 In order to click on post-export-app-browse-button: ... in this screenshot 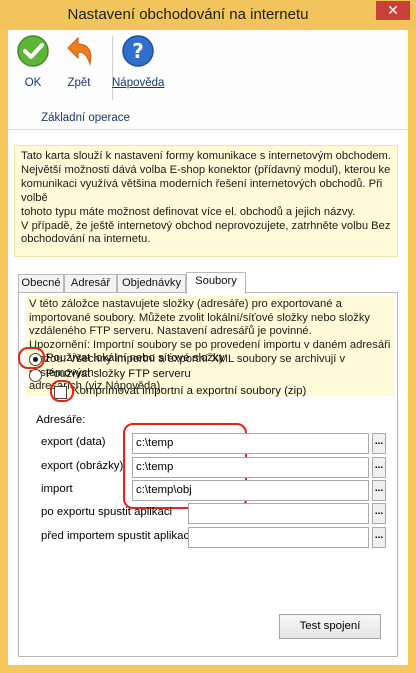, I will do `click(379, 513)`.